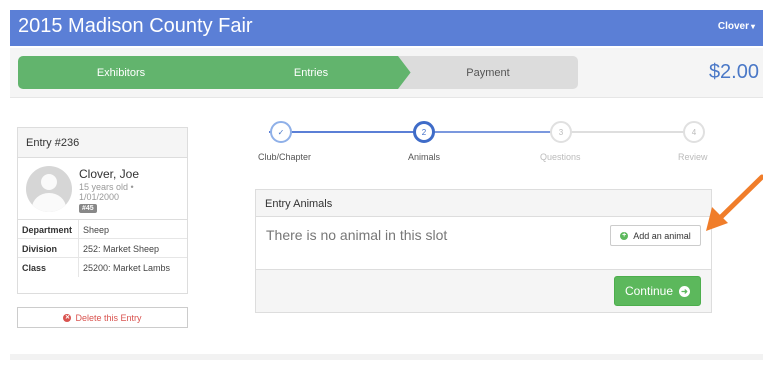  I want to click on detail-row-division: Division 252: Market Sheep, so click(102, 248).